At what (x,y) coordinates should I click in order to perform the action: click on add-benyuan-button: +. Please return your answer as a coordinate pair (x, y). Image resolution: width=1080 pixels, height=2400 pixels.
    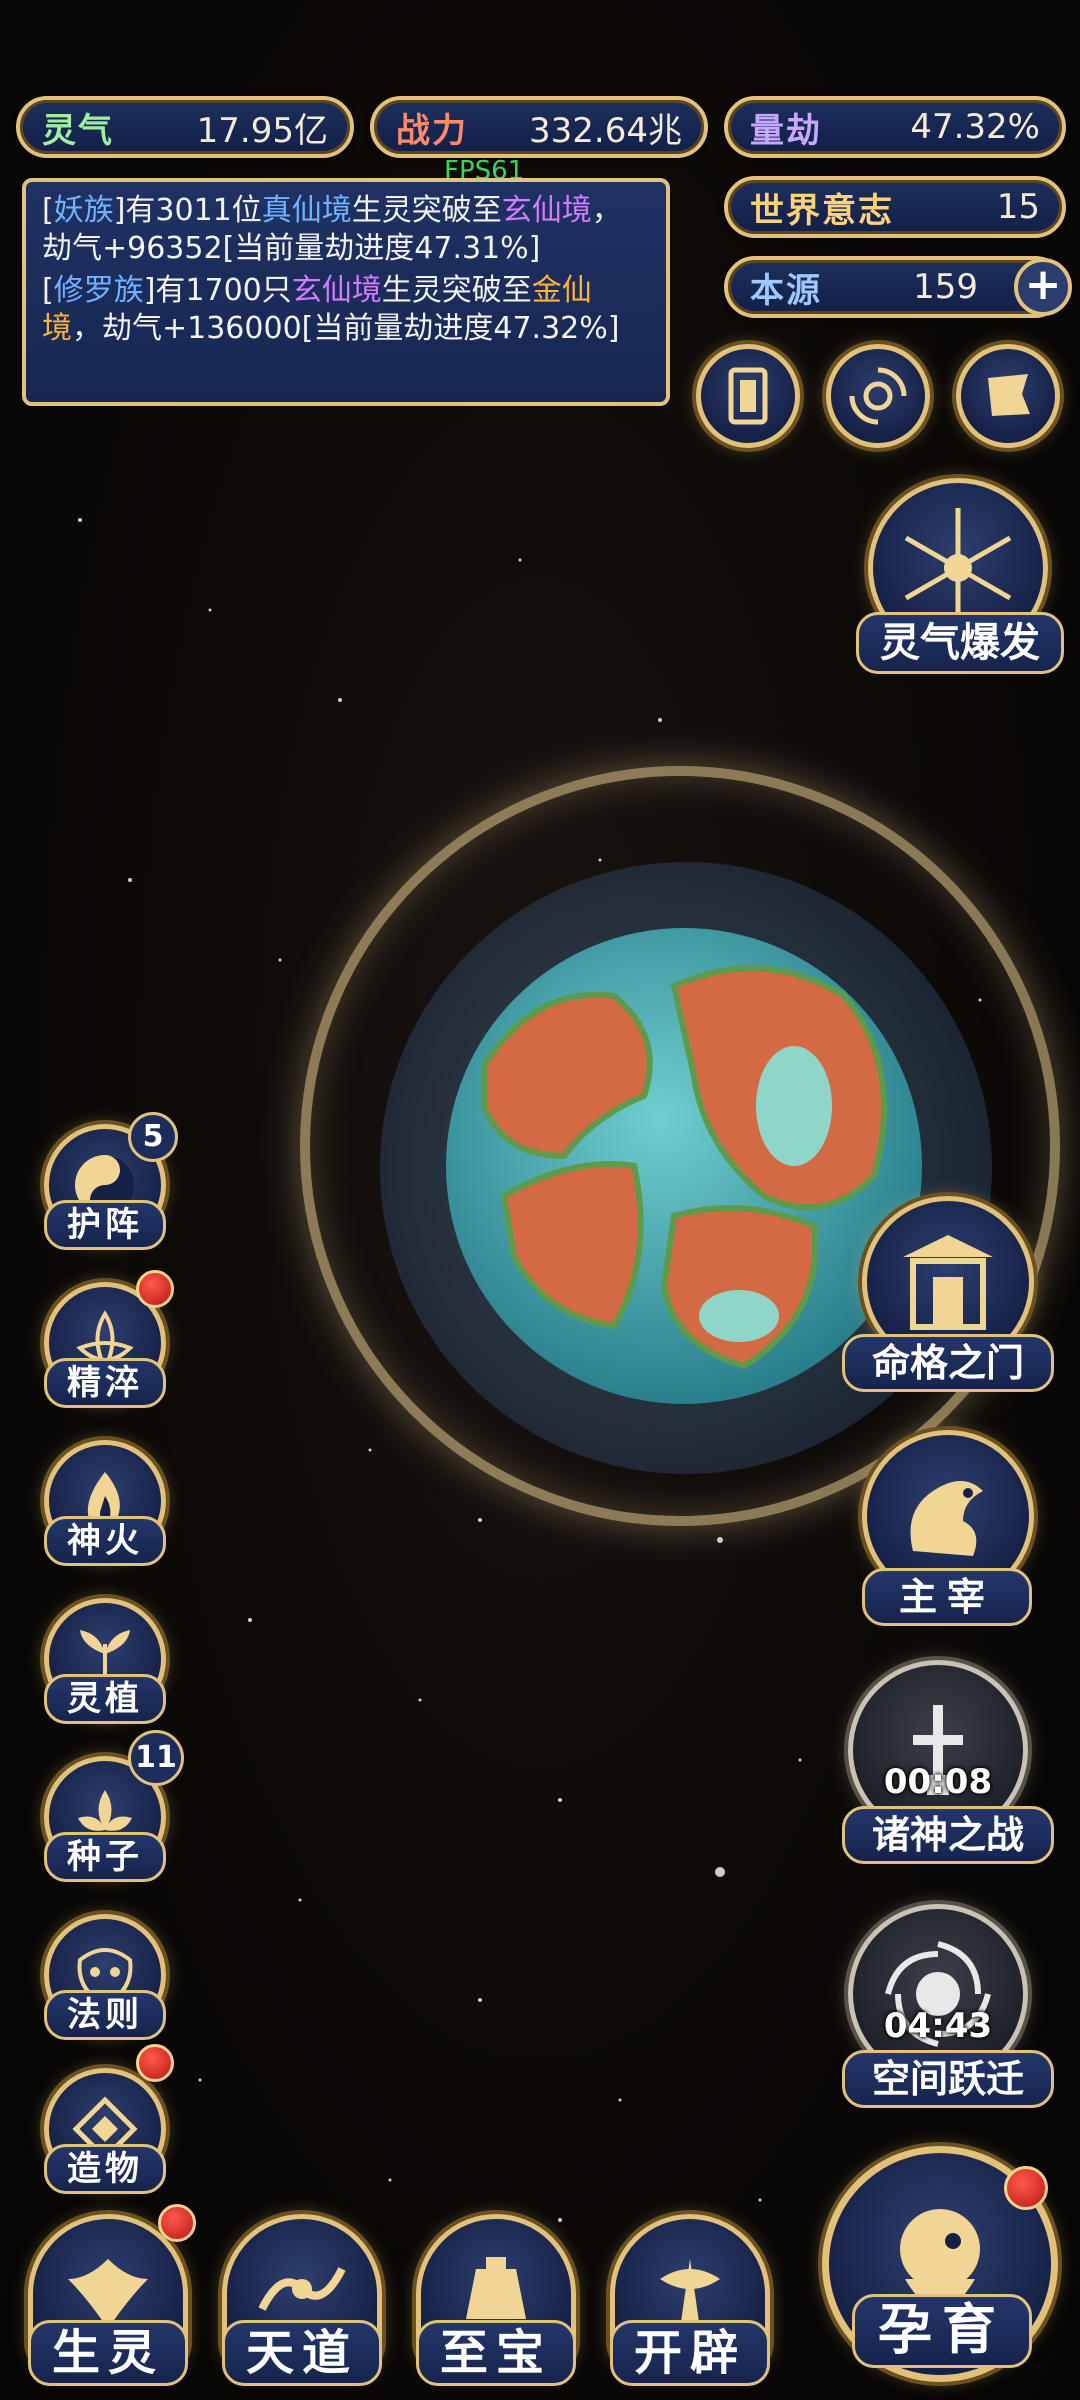
    Looking at the image, I should click on (1043, 287).